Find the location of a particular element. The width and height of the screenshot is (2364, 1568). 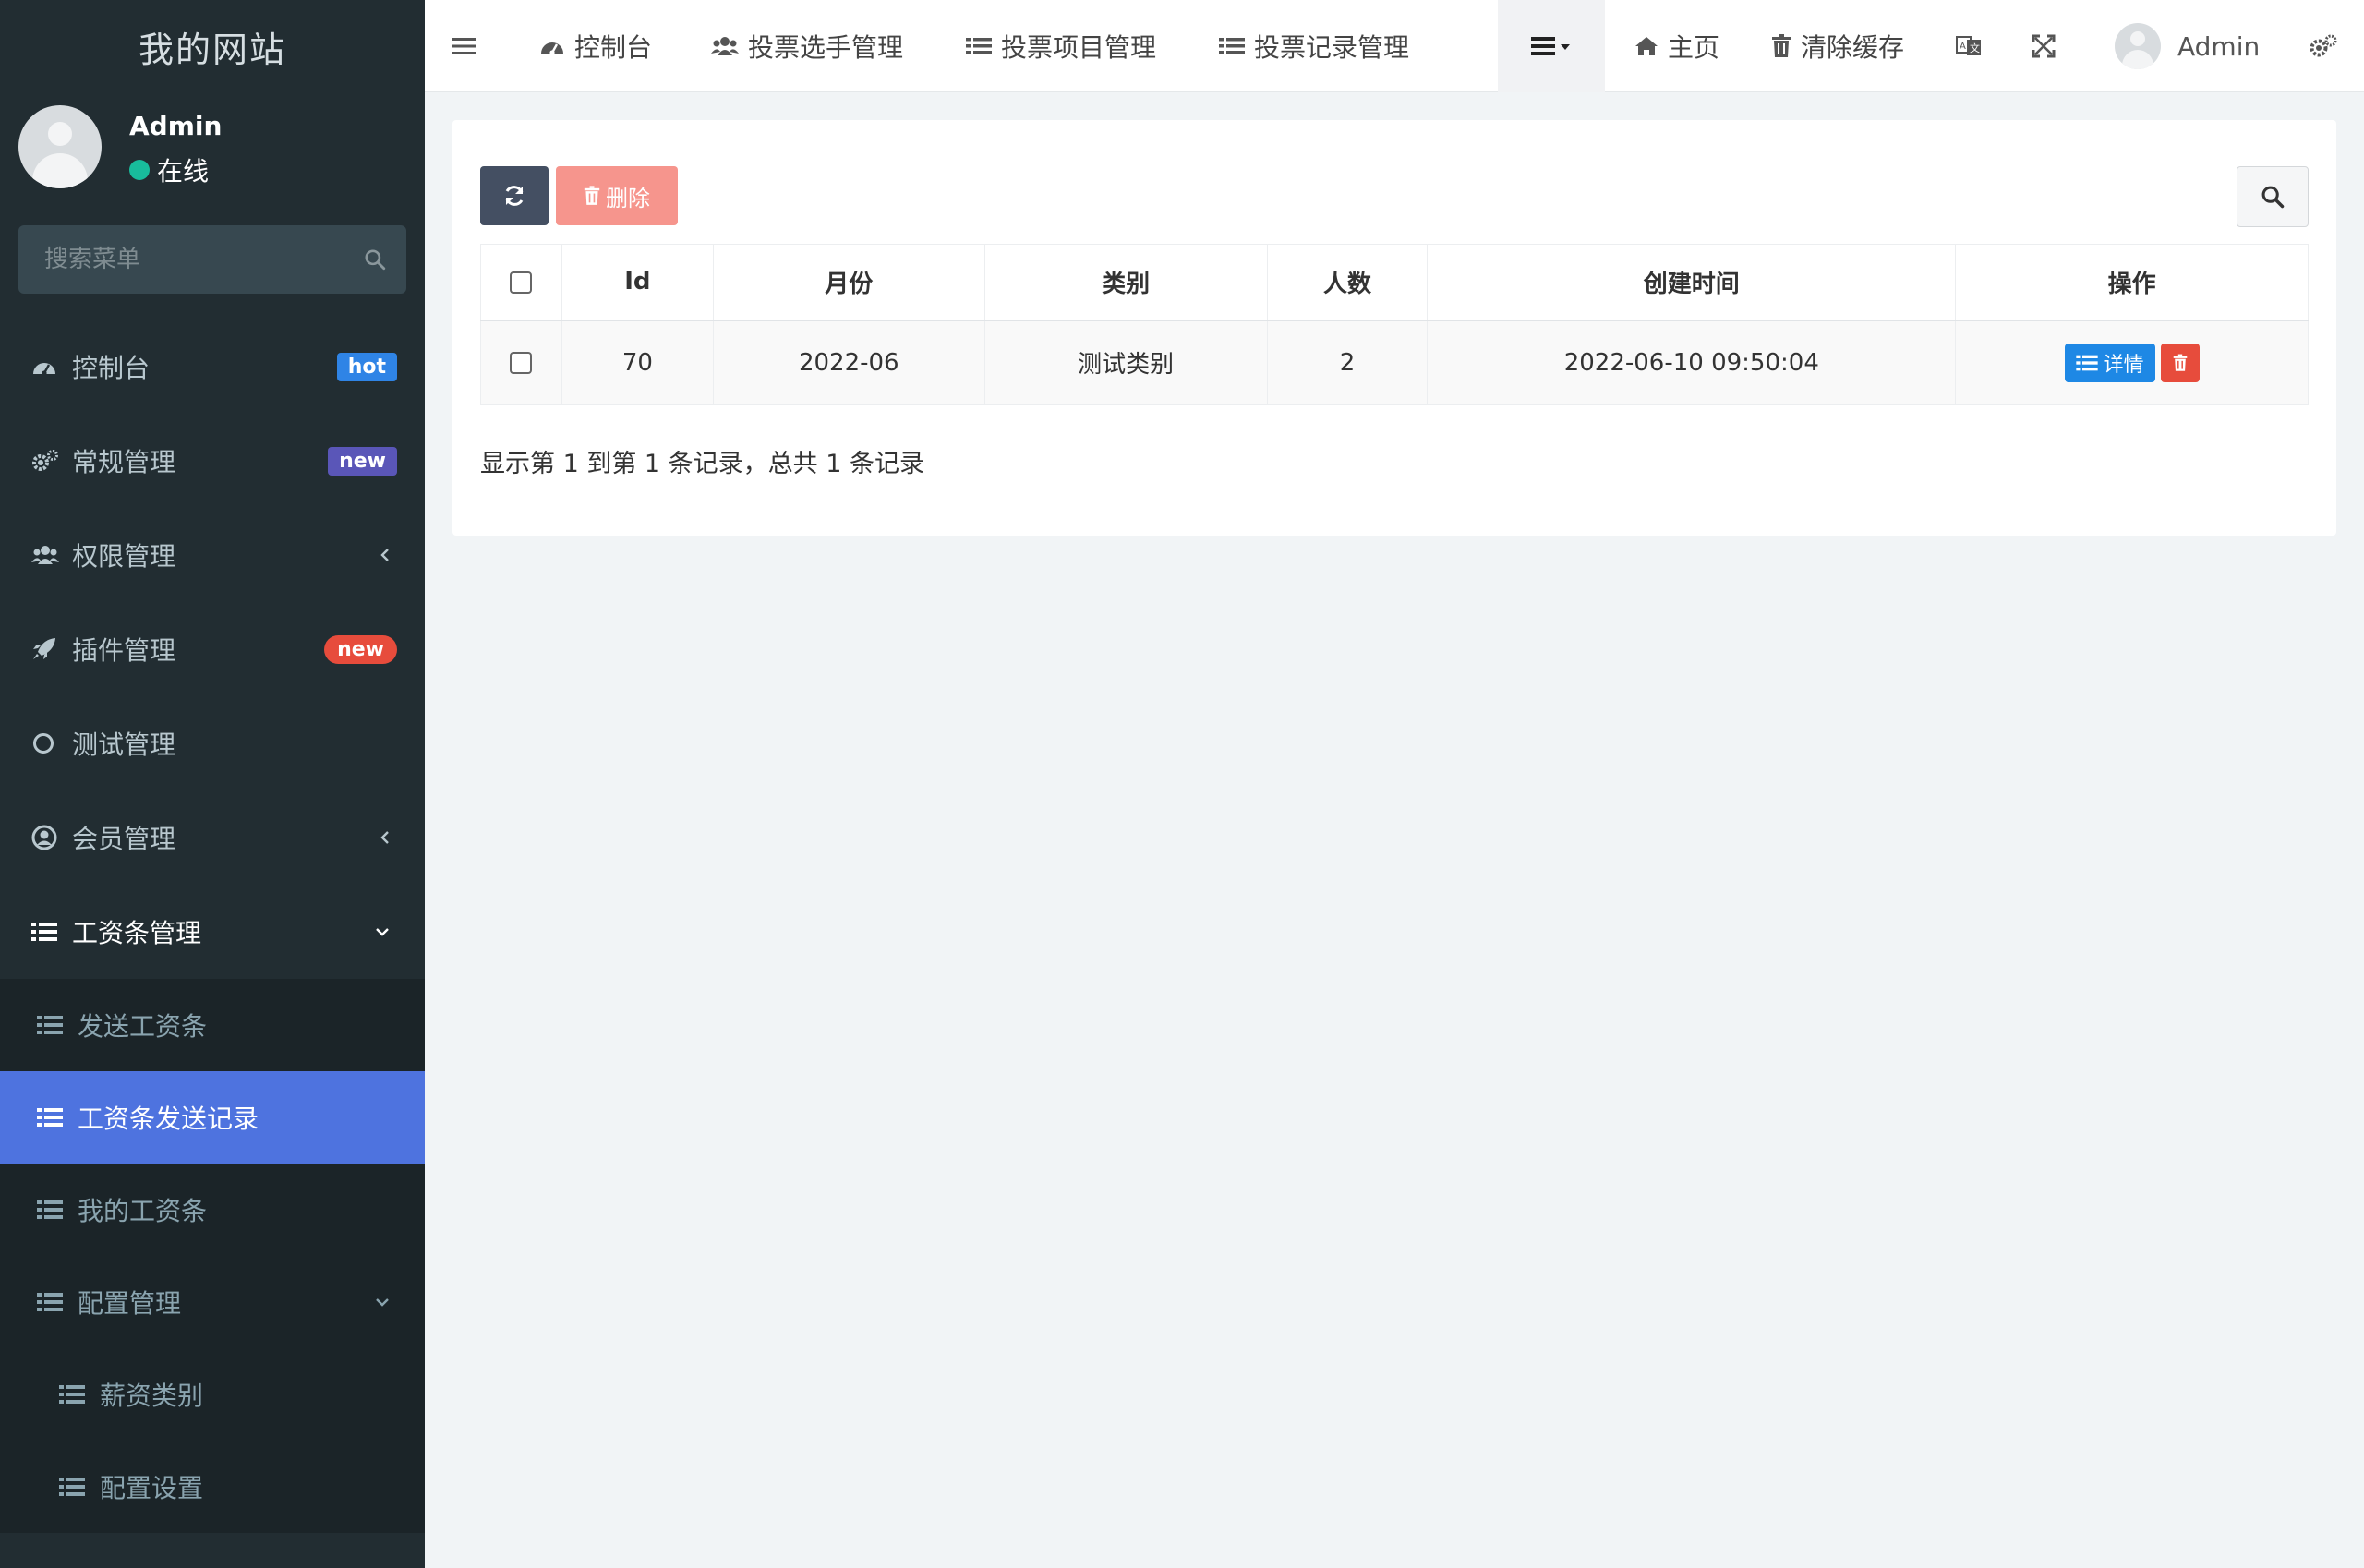

home-icon is located at coordinates (1646, 46).